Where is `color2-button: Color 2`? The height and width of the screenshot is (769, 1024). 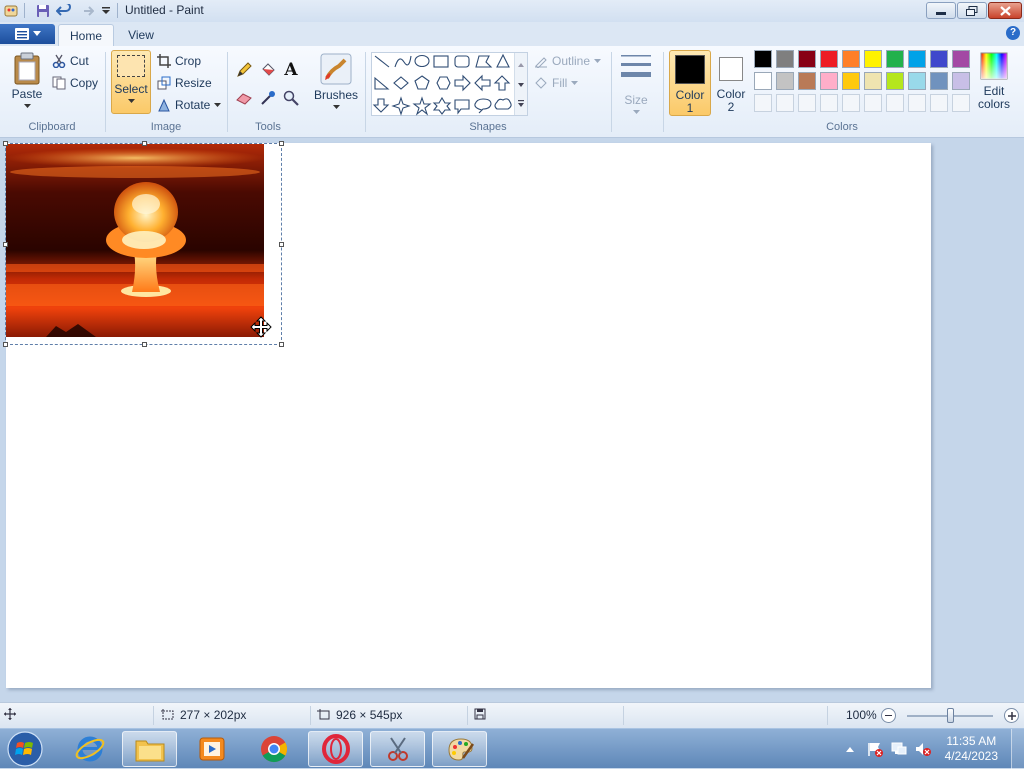 color2-button: Color 2 is located at coordinates (731, 84).